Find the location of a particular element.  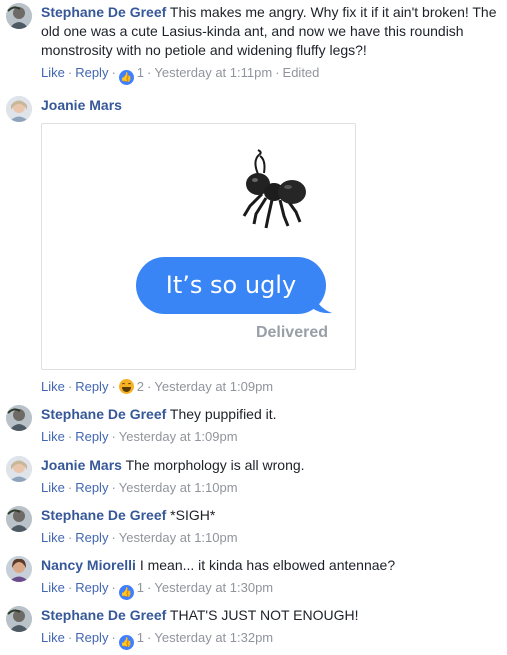

haha-icon is located at coordinates (126, 386).